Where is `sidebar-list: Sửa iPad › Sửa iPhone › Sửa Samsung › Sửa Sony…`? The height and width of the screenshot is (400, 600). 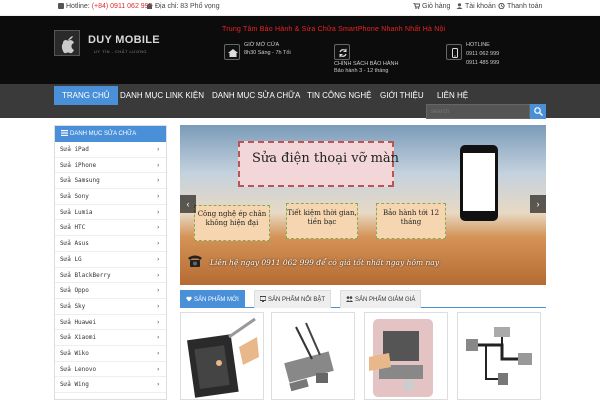
sidebar-list: Sửa iPad › Sửa iPhone › Sửa Samsung › Sửa Sony… is located at coordinates (110, 267).